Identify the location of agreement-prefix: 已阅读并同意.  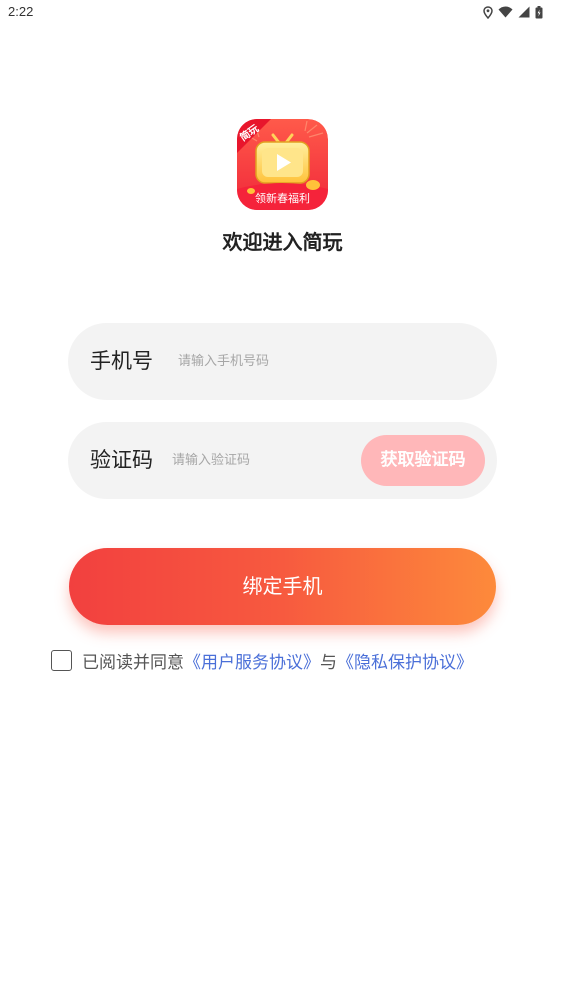
(133, 662).